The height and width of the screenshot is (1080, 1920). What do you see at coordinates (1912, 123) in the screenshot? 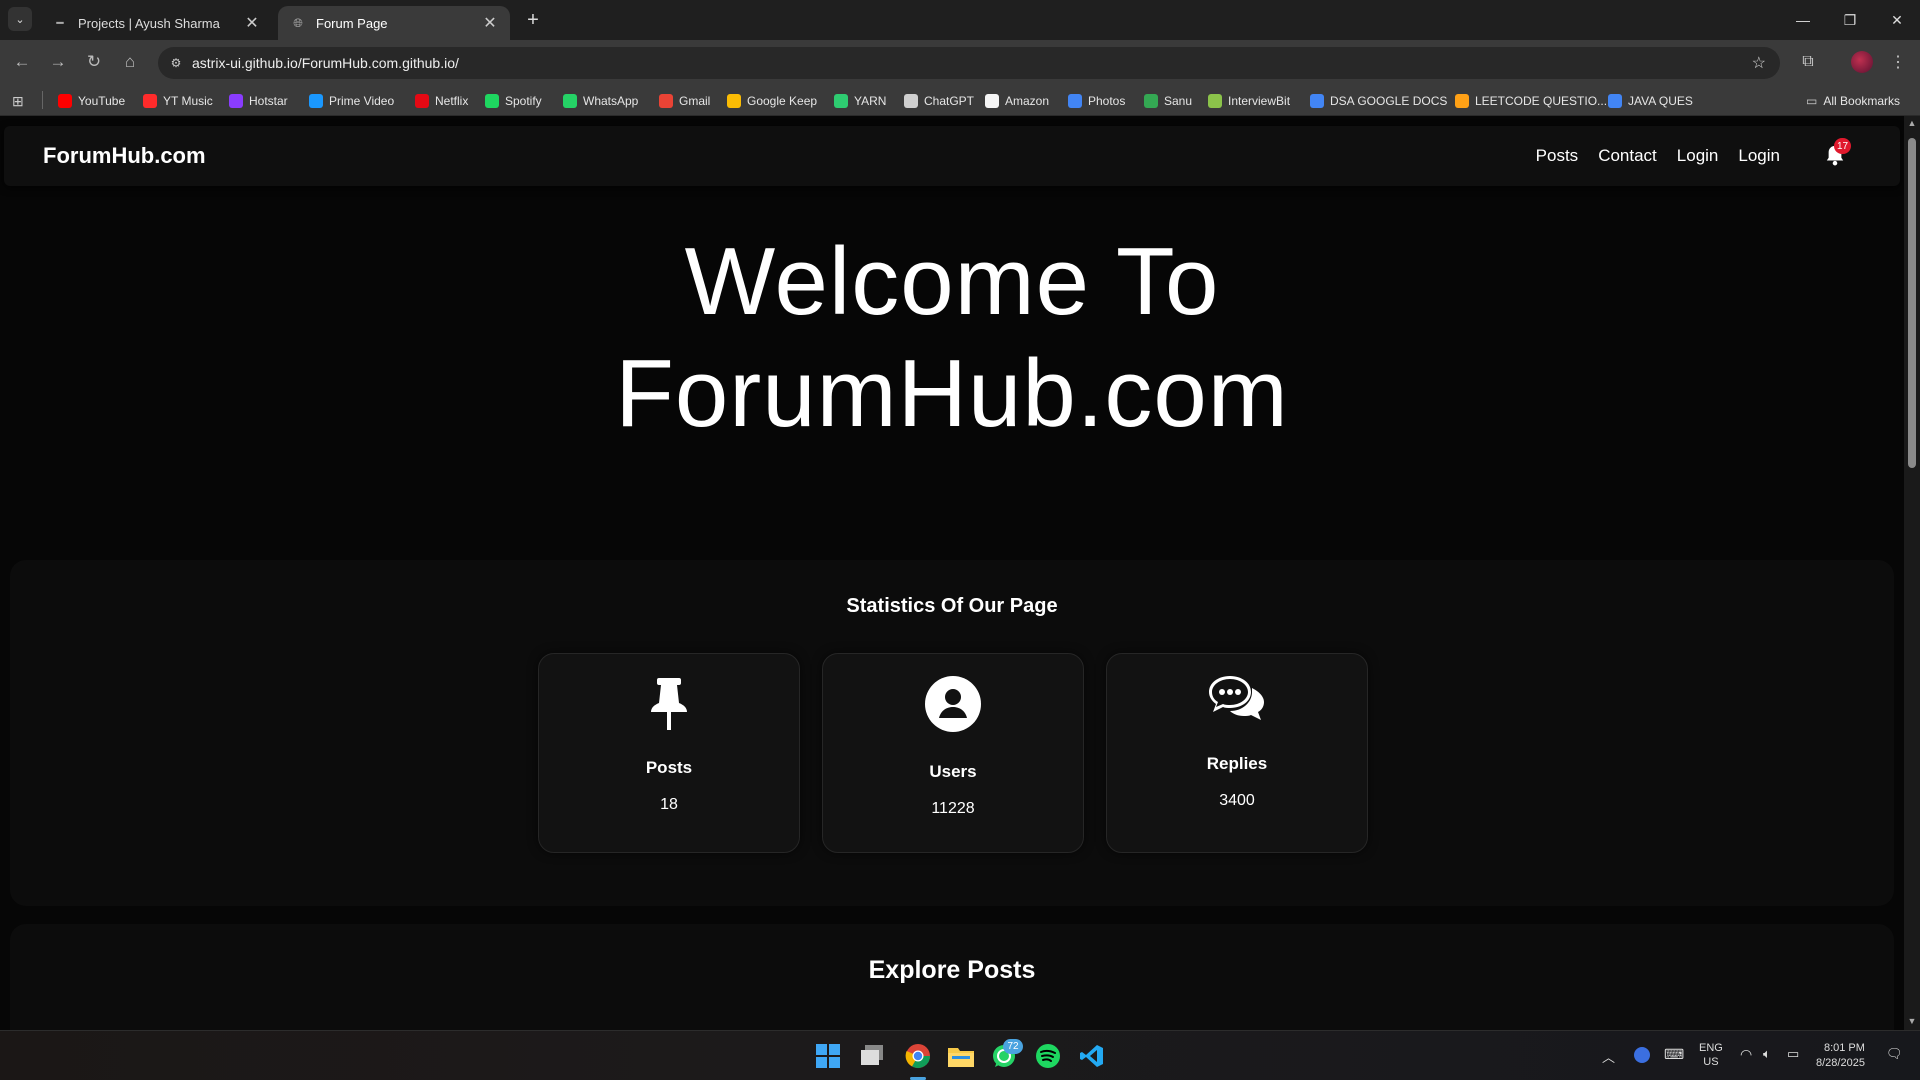
I see `scroll-up-icon: ▲` at bounding box center [1912, 123].